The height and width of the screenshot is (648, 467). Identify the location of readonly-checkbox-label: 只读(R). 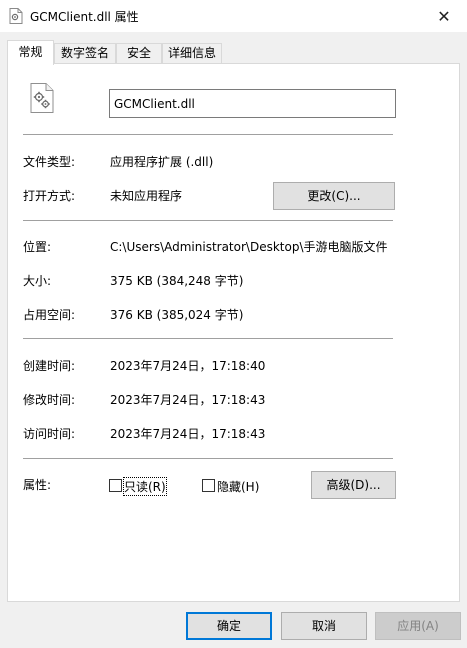
(145, 486).